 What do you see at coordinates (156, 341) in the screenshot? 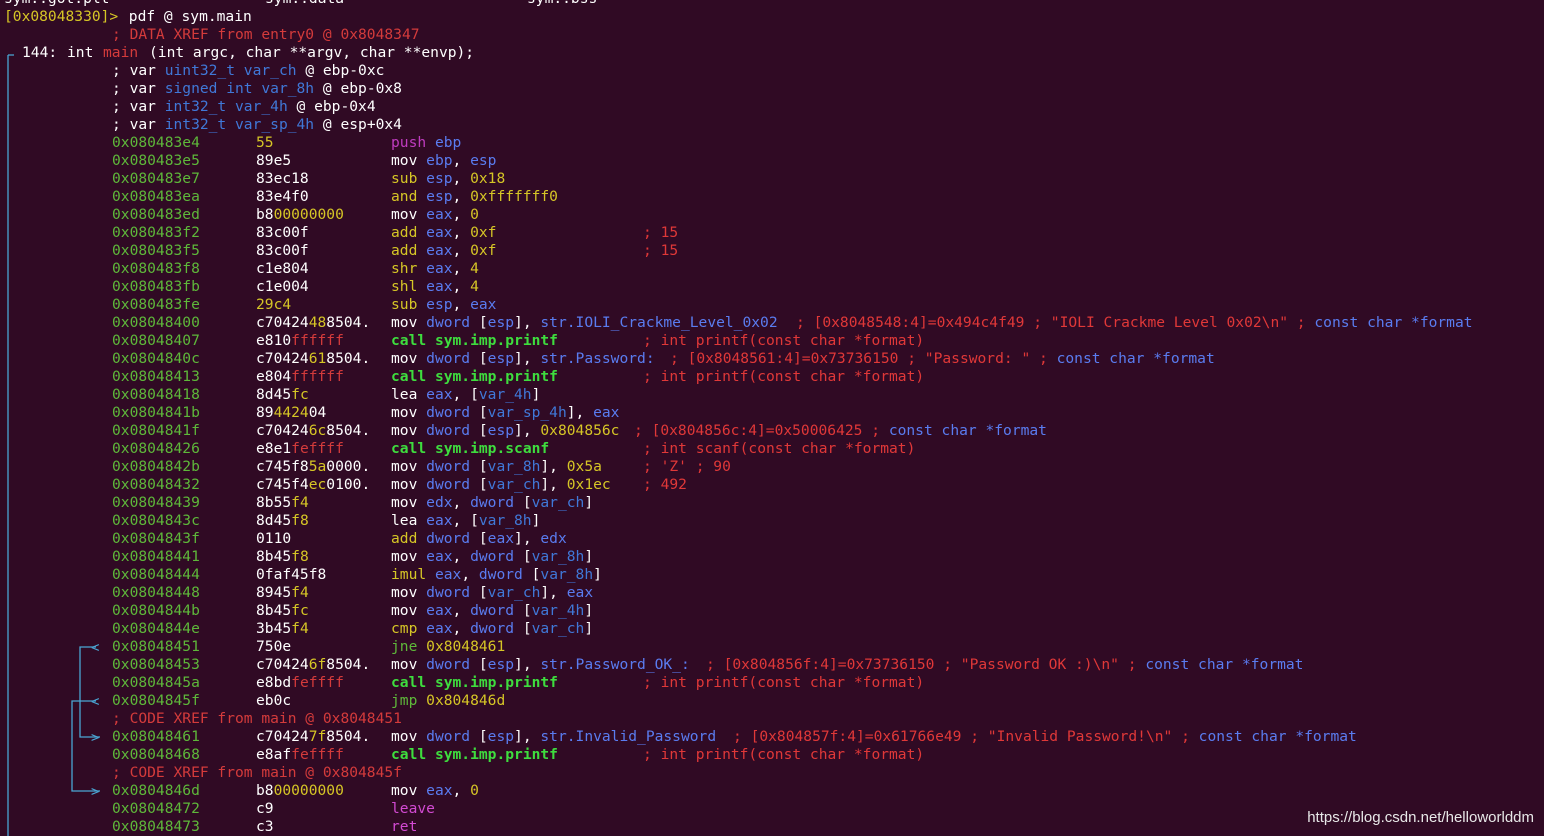
I see `instruction-address: 0x08048407` at bounding box center [156, 341].